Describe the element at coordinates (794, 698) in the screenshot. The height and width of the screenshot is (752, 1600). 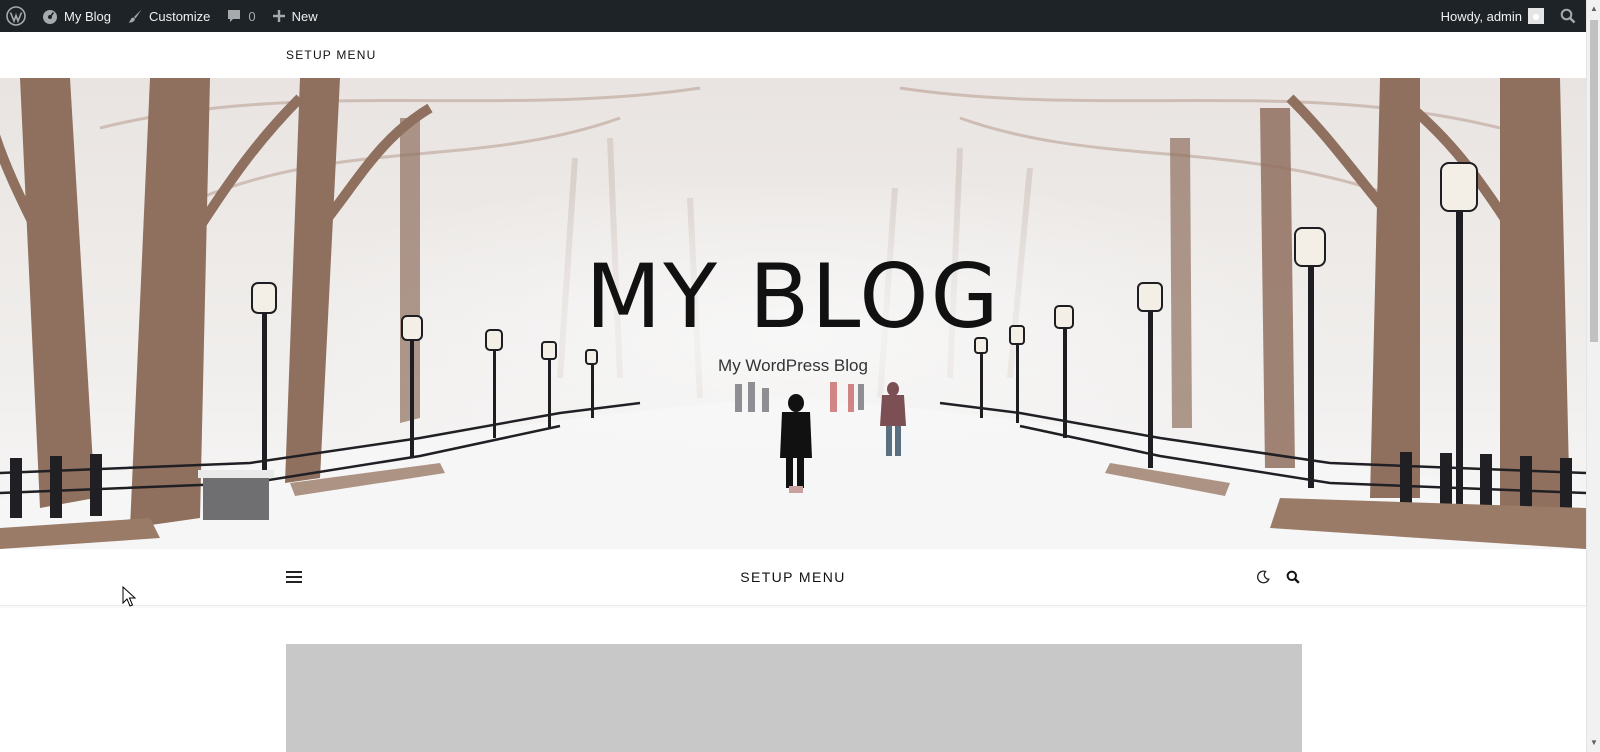
I see `featured-image-placeholder` at that location.